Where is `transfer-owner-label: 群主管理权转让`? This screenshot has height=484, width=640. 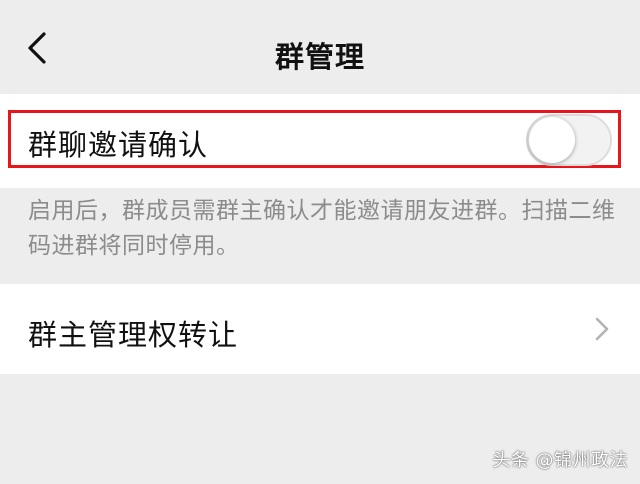 transfer-owner-label: 群主管理权转让 is located at coordinates (133, 335).